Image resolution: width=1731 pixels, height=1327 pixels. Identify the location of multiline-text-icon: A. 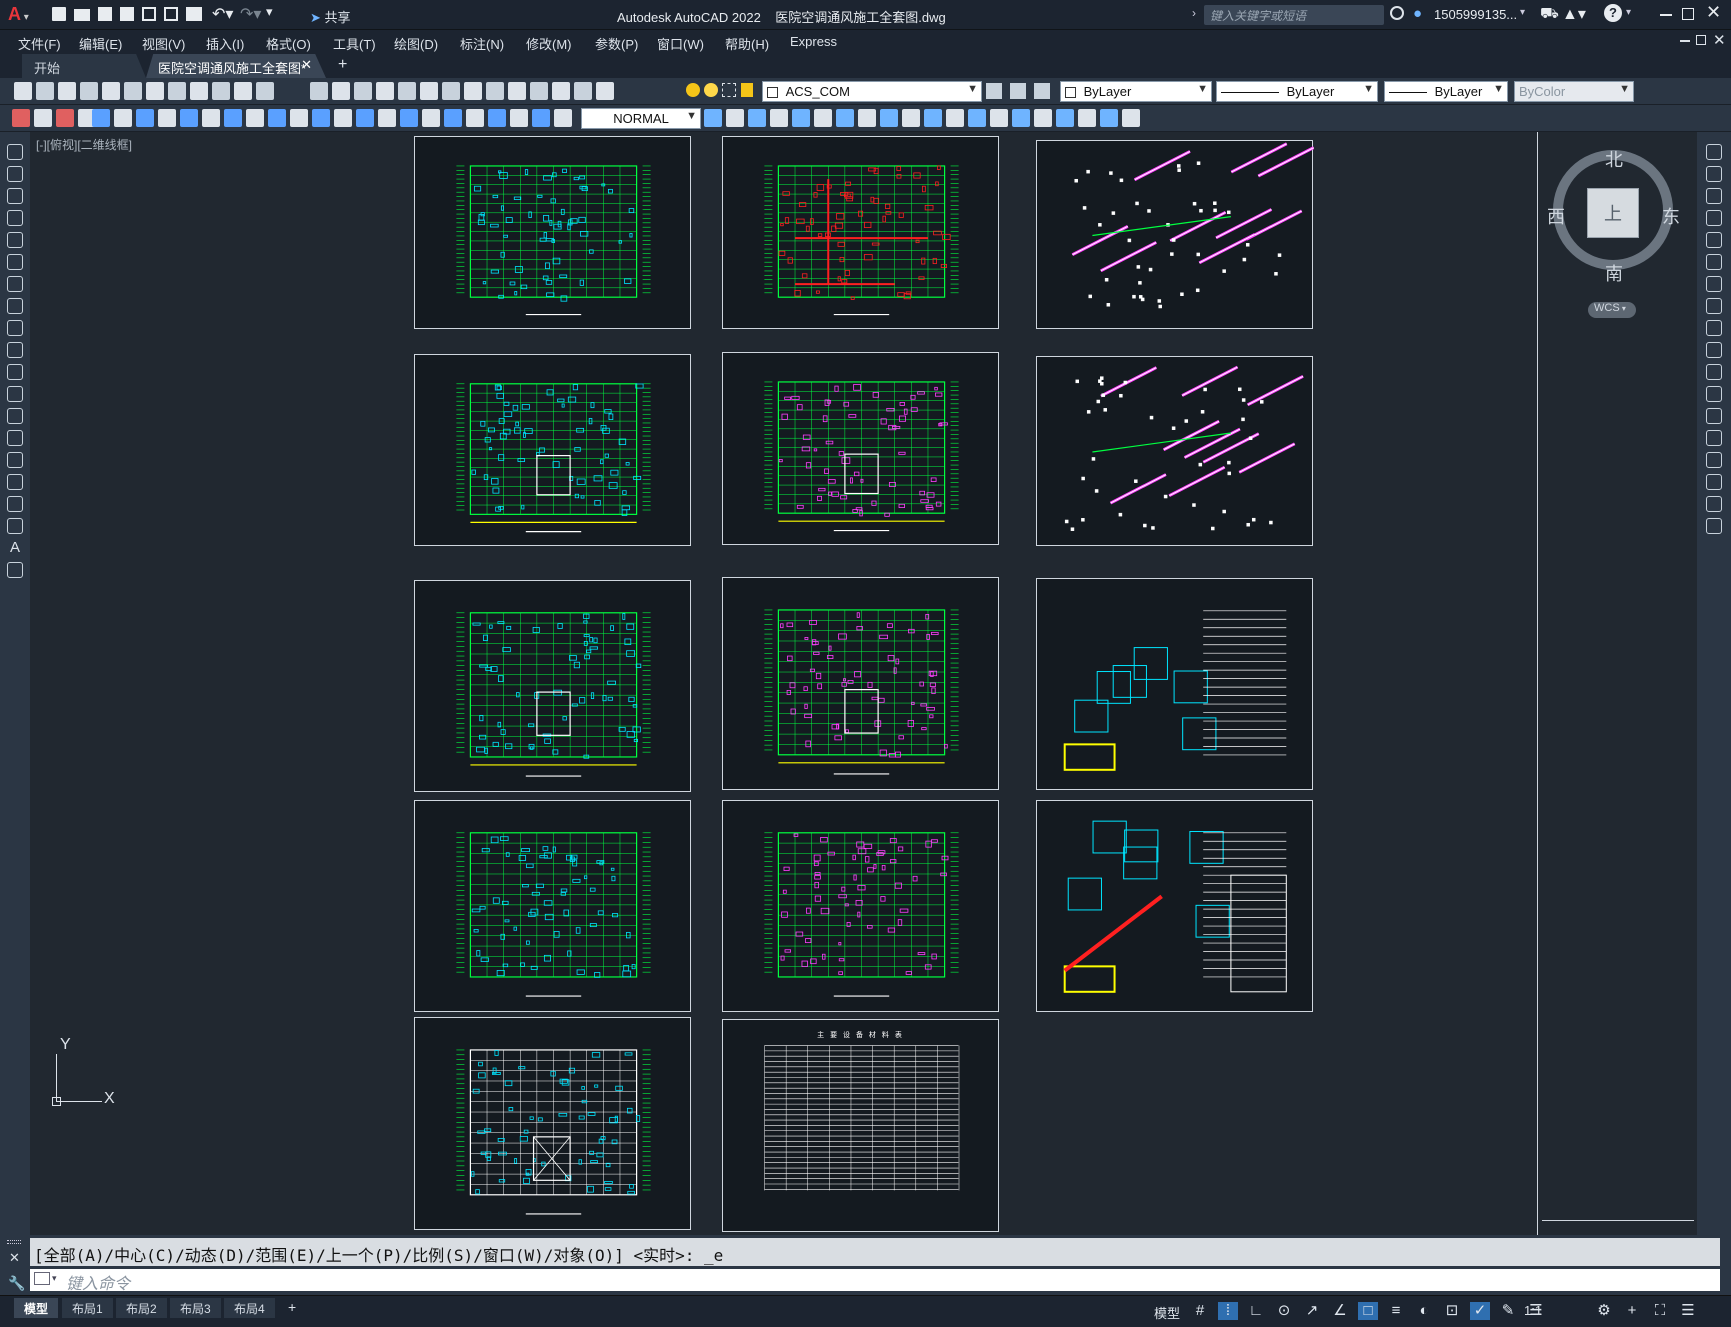
(15, 548).